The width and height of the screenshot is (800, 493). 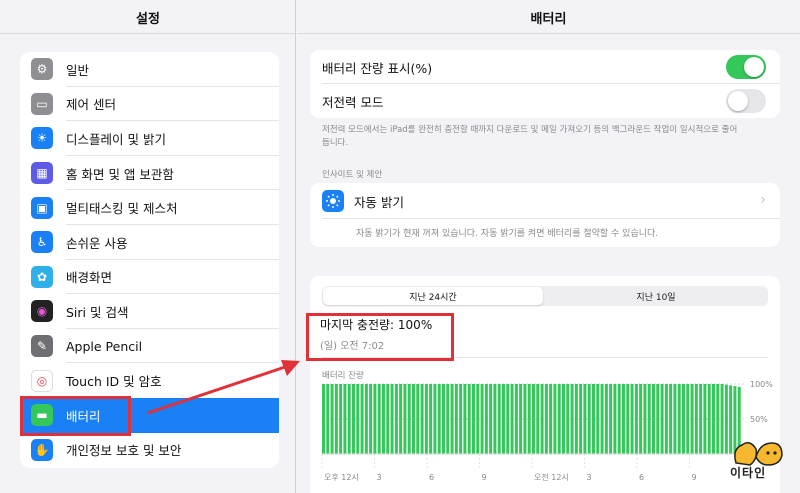 I want to click on watermark-text: 이타인, so click(x=748, y=473).